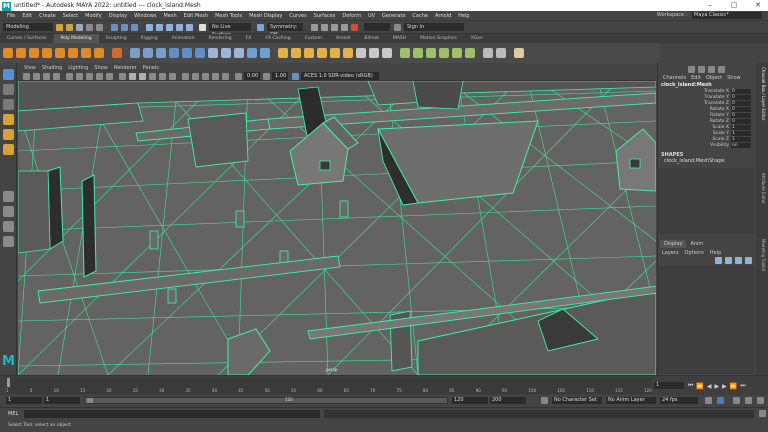 This screenshot has height=432, width=768. What do you see at coordinates (397, 27) in the screenshot?
I see `account-icon` at bounding box center [397, 27].